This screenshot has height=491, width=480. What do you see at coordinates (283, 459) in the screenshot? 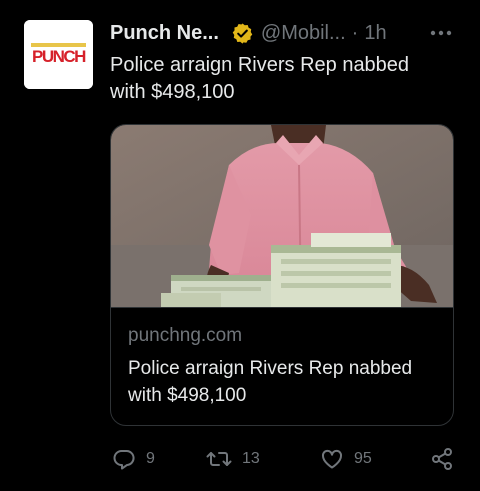
I see `tweet-actions: 9 13 95` at bounding box center [283, 459].